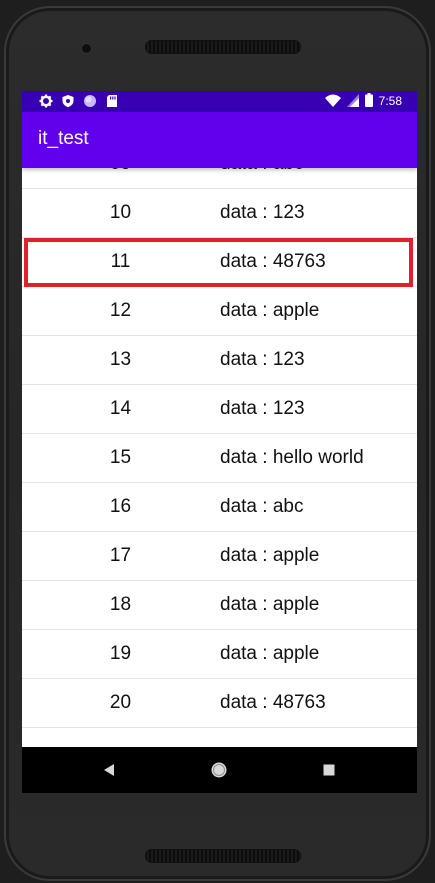  Describe the element at coordinates (120, 310) in the screenshot. I see `item-number: 12` at that location.